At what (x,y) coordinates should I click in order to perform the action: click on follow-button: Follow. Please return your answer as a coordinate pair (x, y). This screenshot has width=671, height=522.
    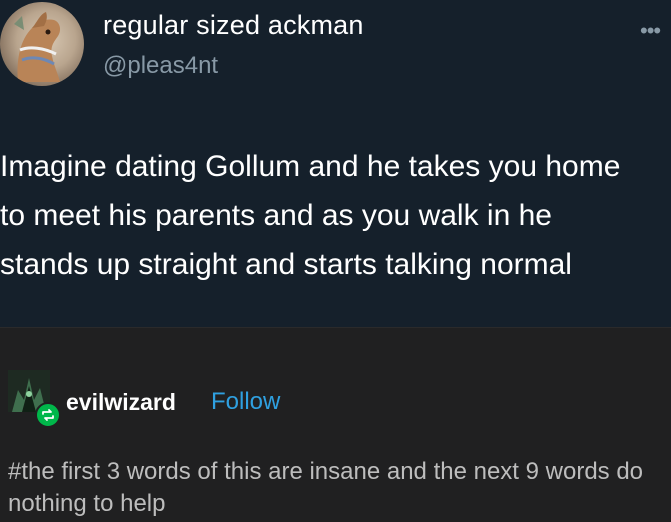
    Looking at the image, I should click on (245, 402).